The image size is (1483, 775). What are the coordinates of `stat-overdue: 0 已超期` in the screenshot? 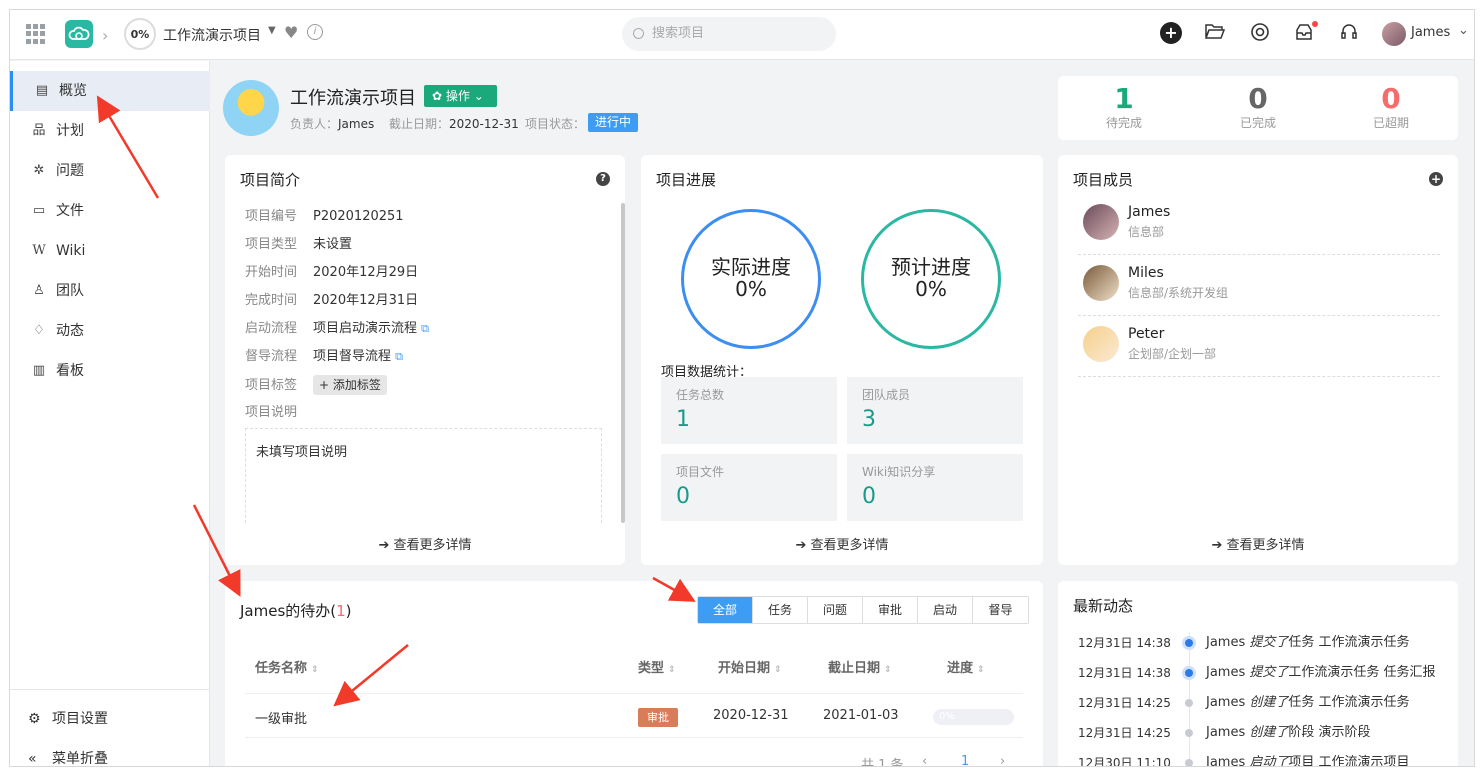 It's located at (1391, 106).